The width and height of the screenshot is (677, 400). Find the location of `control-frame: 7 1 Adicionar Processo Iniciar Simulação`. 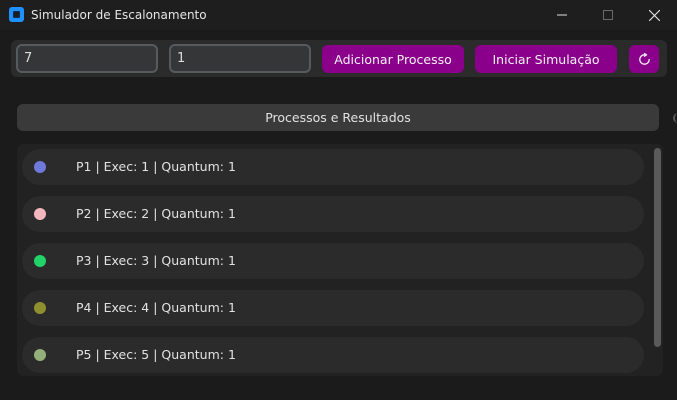

control-frame: 7 1 Adicionar Processo Iniciar Simulação is located at coordinates (339, 58).